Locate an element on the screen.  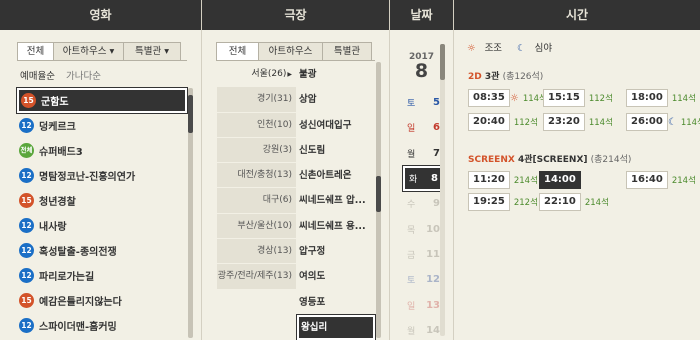
theater-tabs: 전체 아트하우스 특별관 is located at coordinates (294, 51).